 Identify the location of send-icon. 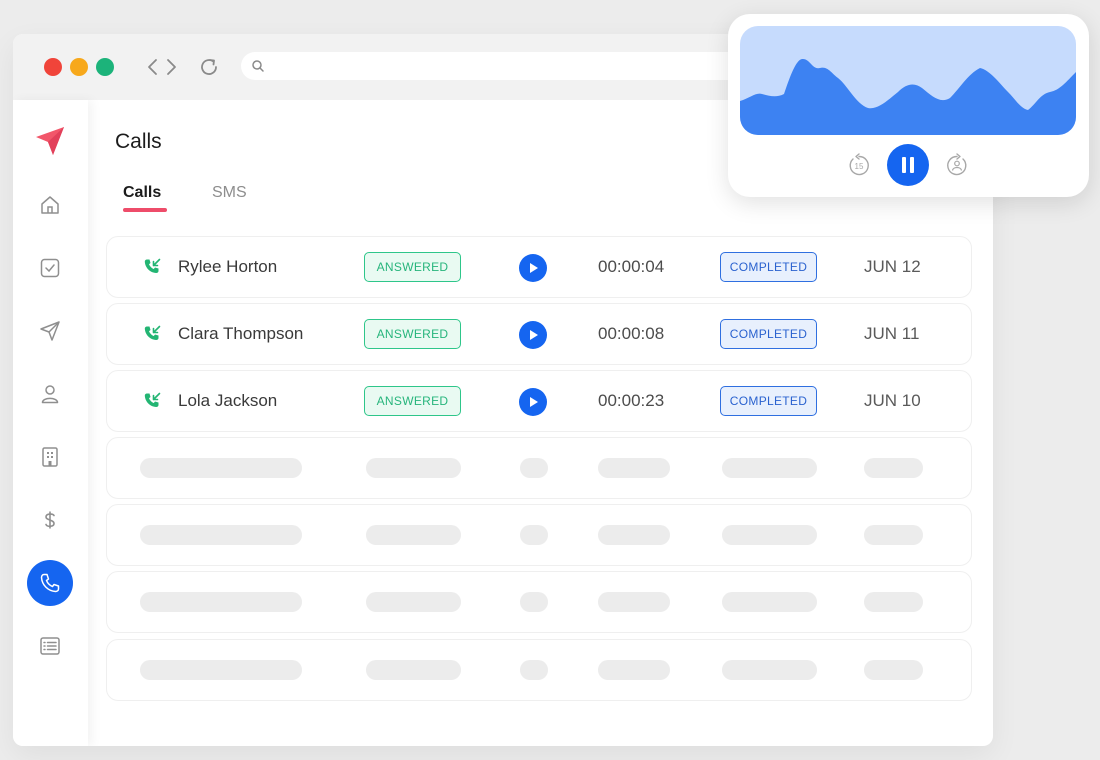
(50, 331).